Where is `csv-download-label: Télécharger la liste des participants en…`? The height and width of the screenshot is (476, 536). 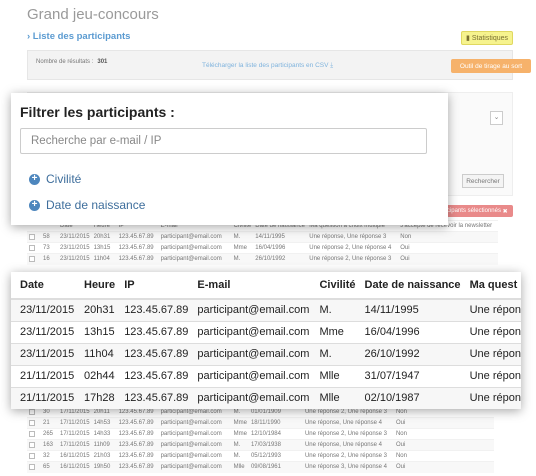
csv-download-label: Télécharger la liste des participants en… is located at coordinates (265, 65).